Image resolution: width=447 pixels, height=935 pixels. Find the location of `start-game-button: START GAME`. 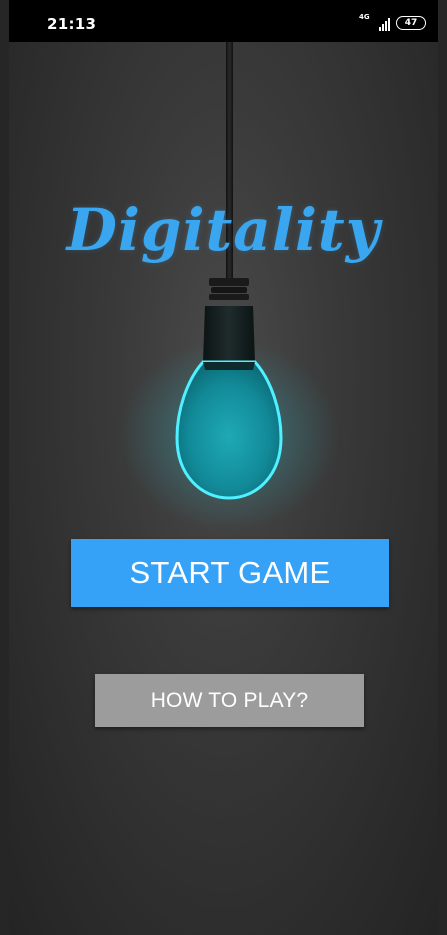

start-game-button: START GAME is located at coordinates (230, 573).